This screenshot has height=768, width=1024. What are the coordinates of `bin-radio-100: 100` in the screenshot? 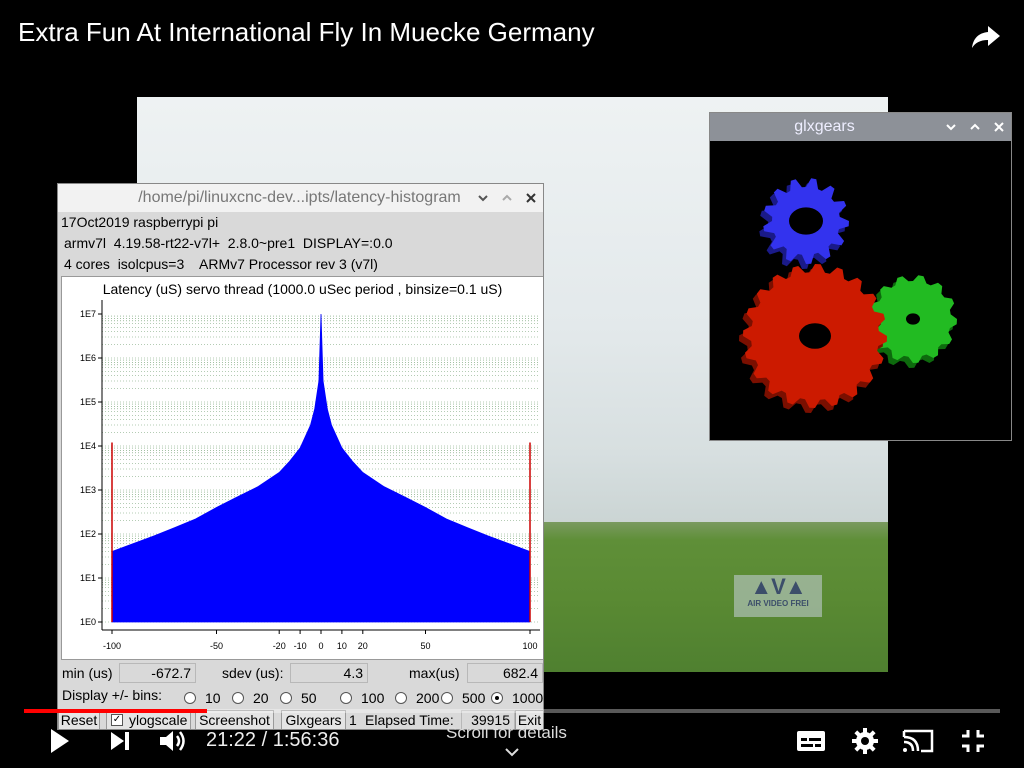 It's located at (362, 698).